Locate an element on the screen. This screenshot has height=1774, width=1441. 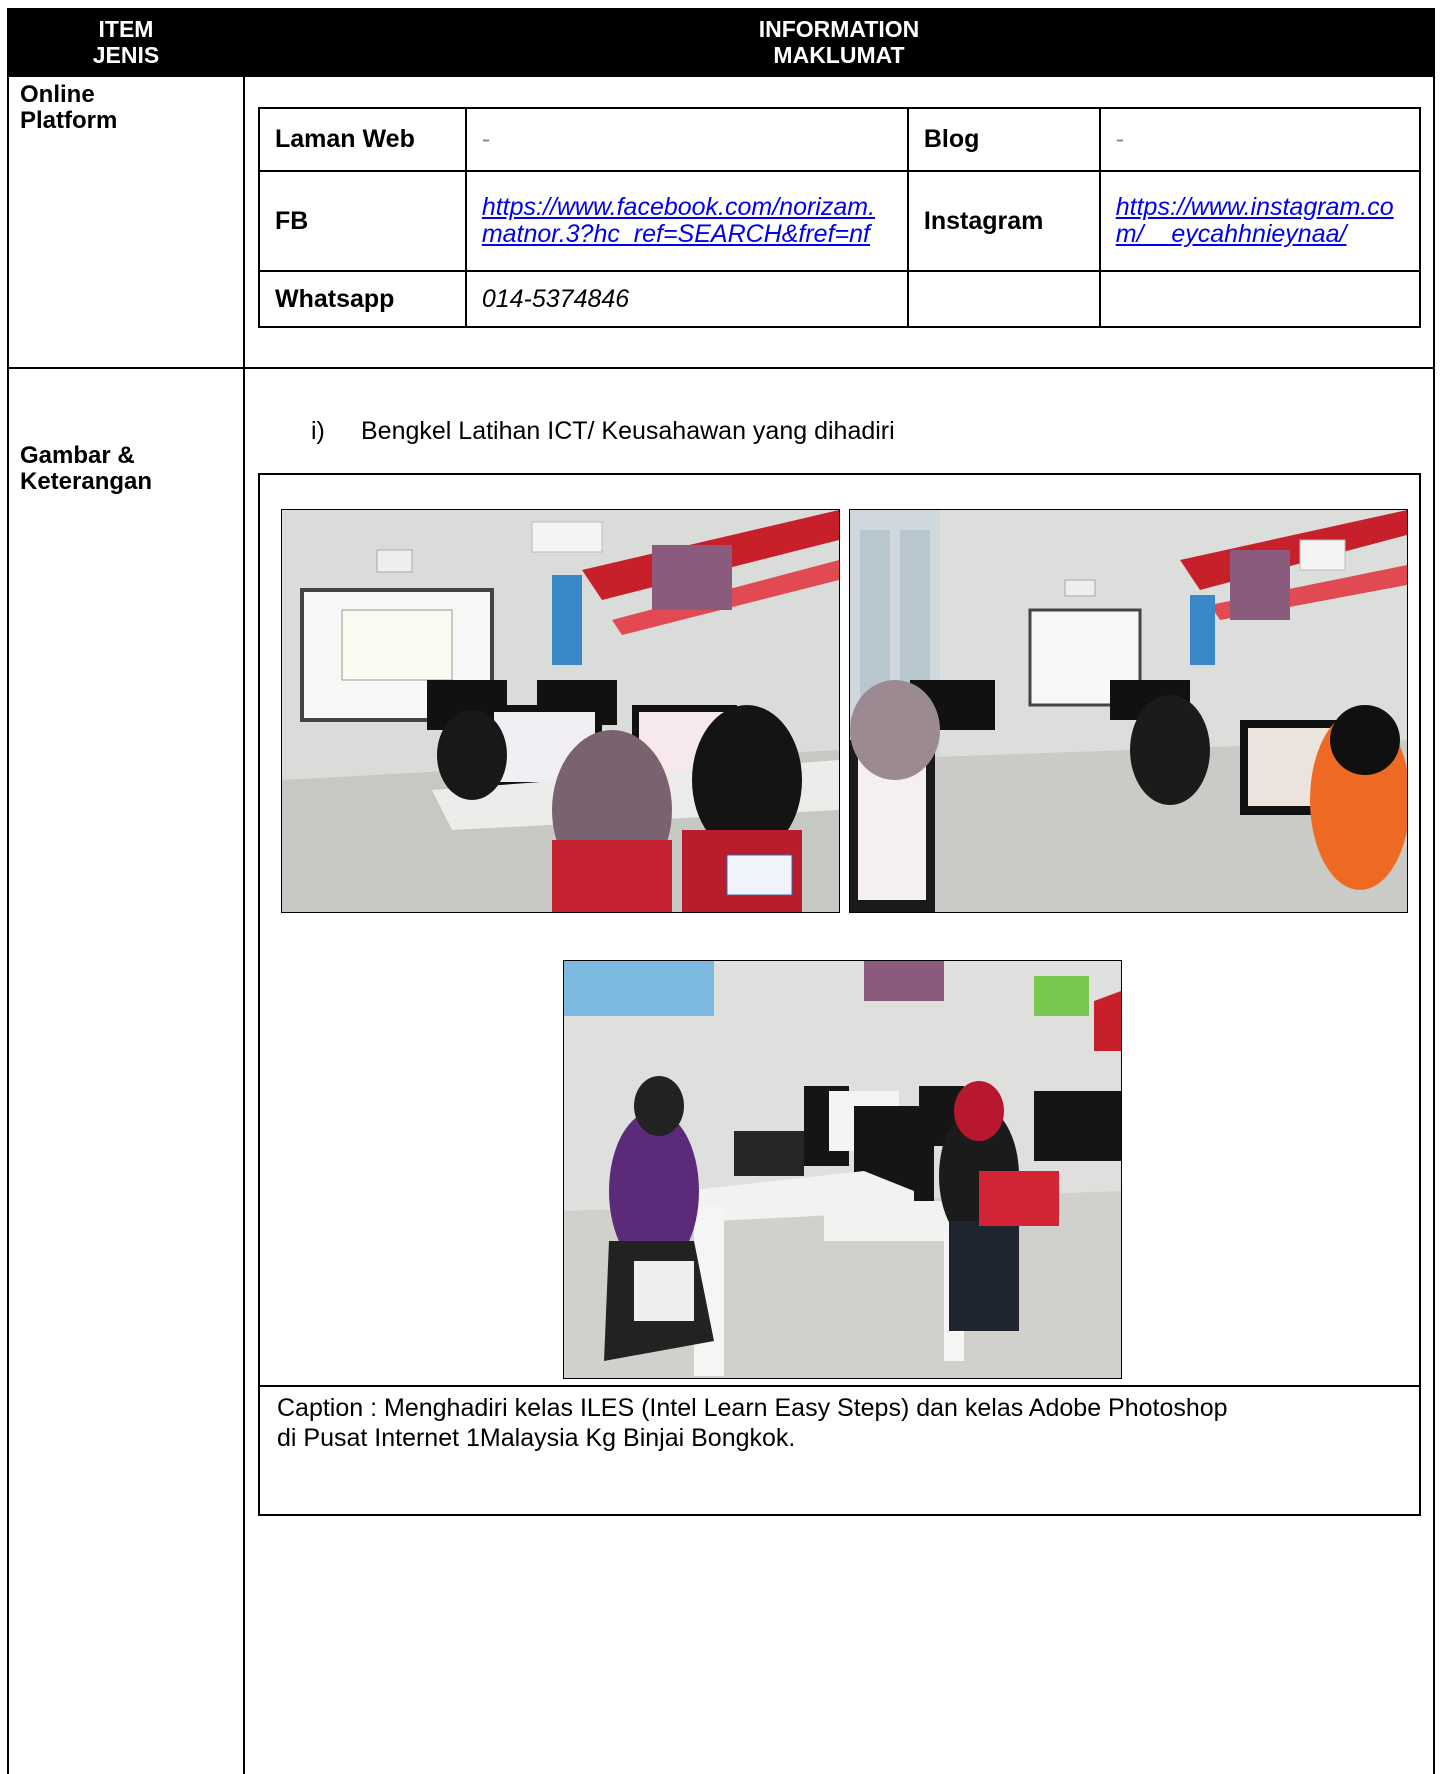
table-header: ITEM JENIS INFORMATION MAKLUMAT is located at coordinates (721, 43).